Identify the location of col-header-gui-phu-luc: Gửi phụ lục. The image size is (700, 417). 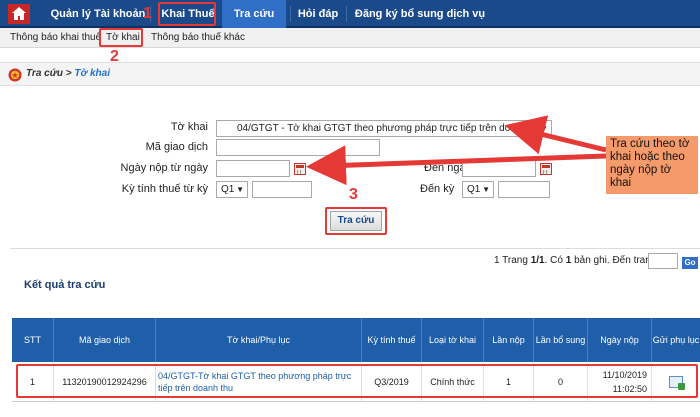
(676, 340).